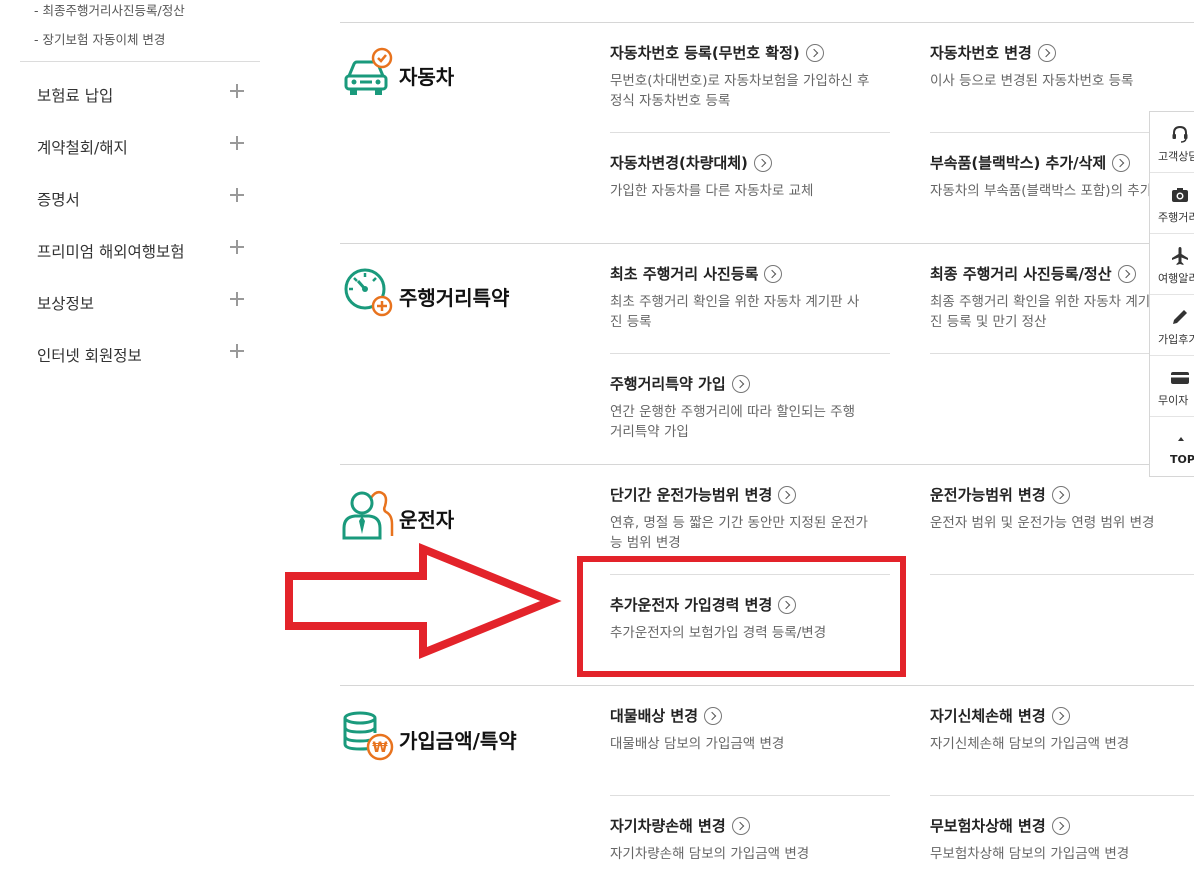 This screenshot has width=1194, height=896. What do you see at coordinates (427, 520) in the screenshot?
I see `section-title-driver: 운전자` at bounding box center [427, 520].